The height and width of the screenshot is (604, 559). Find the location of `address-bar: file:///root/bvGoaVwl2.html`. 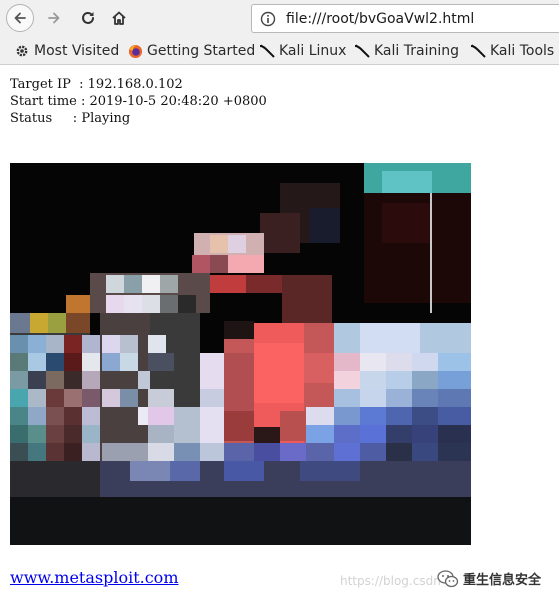

address-bar: file:///root/bvGoaVwl2.html is located at coordinates (405, 18).